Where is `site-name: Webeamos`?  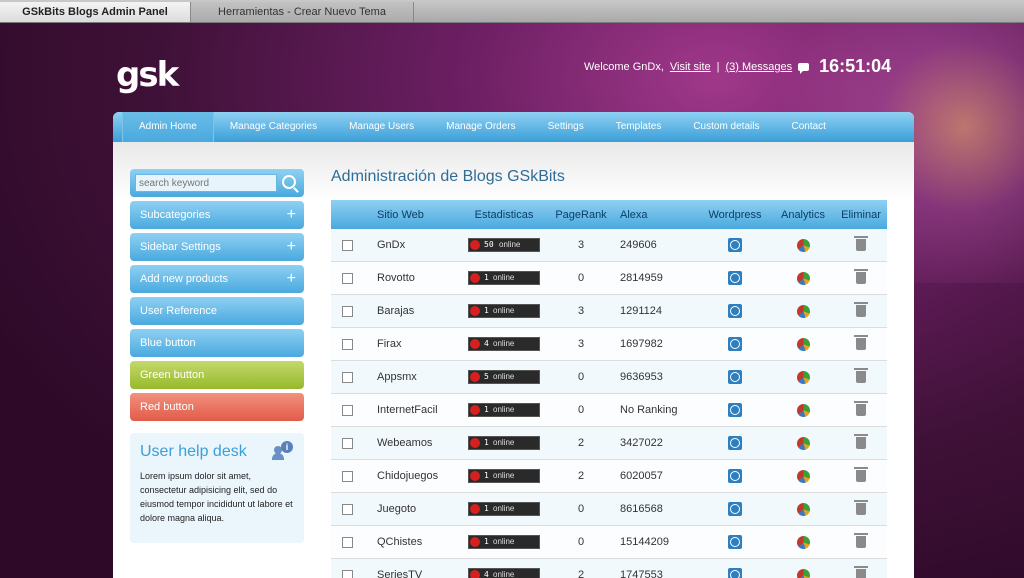 site-name: Webeamos is located at coordinates (409, 443).